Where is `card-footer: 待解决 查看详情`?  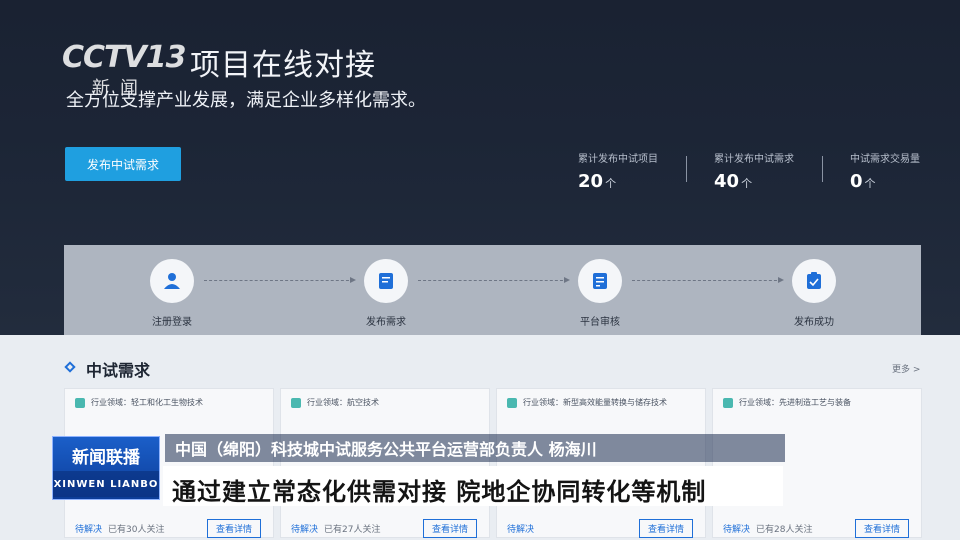 card-footer: 待解决 查看详情 is located at coordinates (601, 528).